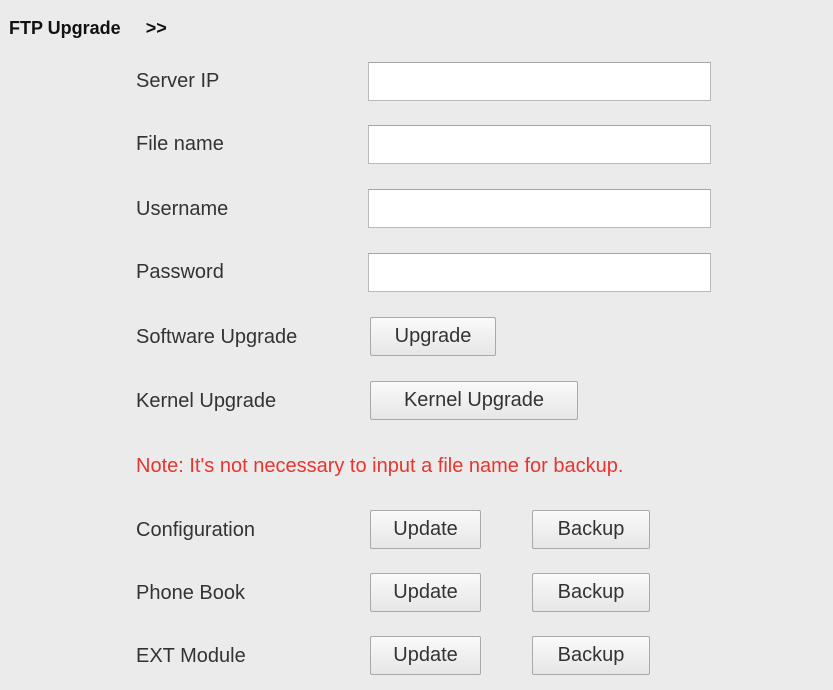  Describe the element at coordinates (178, 81) in the screenshot. I see `server-ip-label: Server IP` at that location.